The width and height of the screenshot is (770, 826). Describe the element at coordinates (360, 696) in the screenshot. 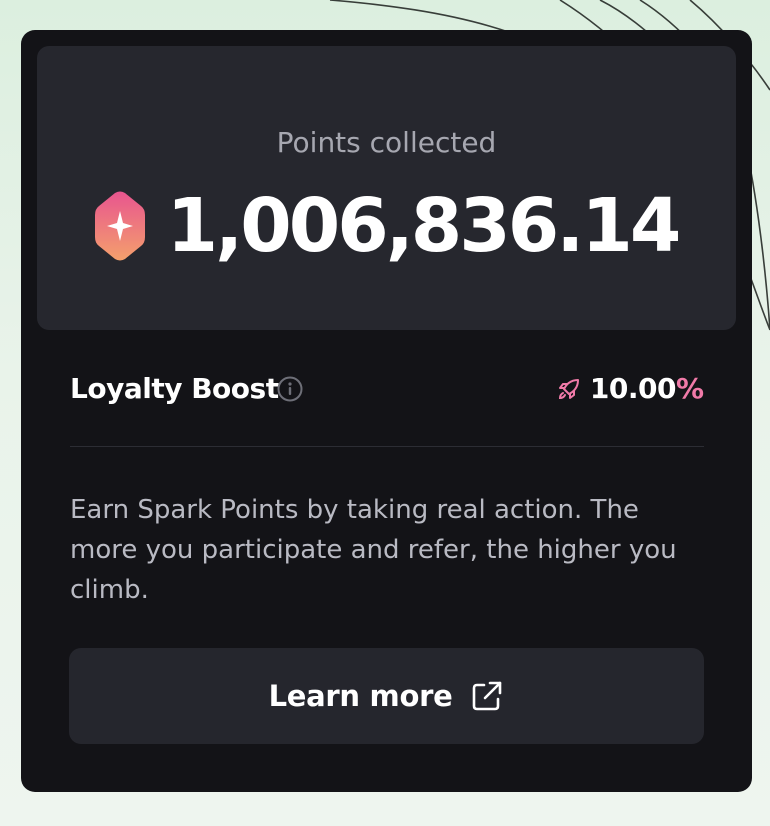

I see `learn-more-label: Learn more` at that location.